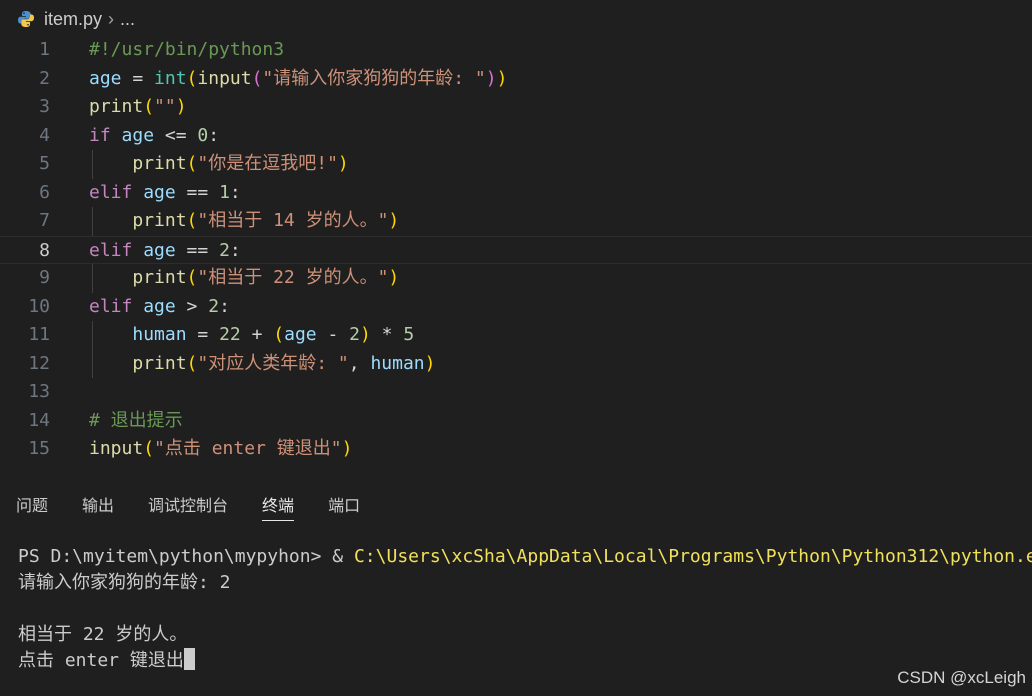 This screenshot has height=696, width=1032. What do you see at coordinates (230, 334) in the screenshot?
I see `token: 22` at bounding box center [230, 334].